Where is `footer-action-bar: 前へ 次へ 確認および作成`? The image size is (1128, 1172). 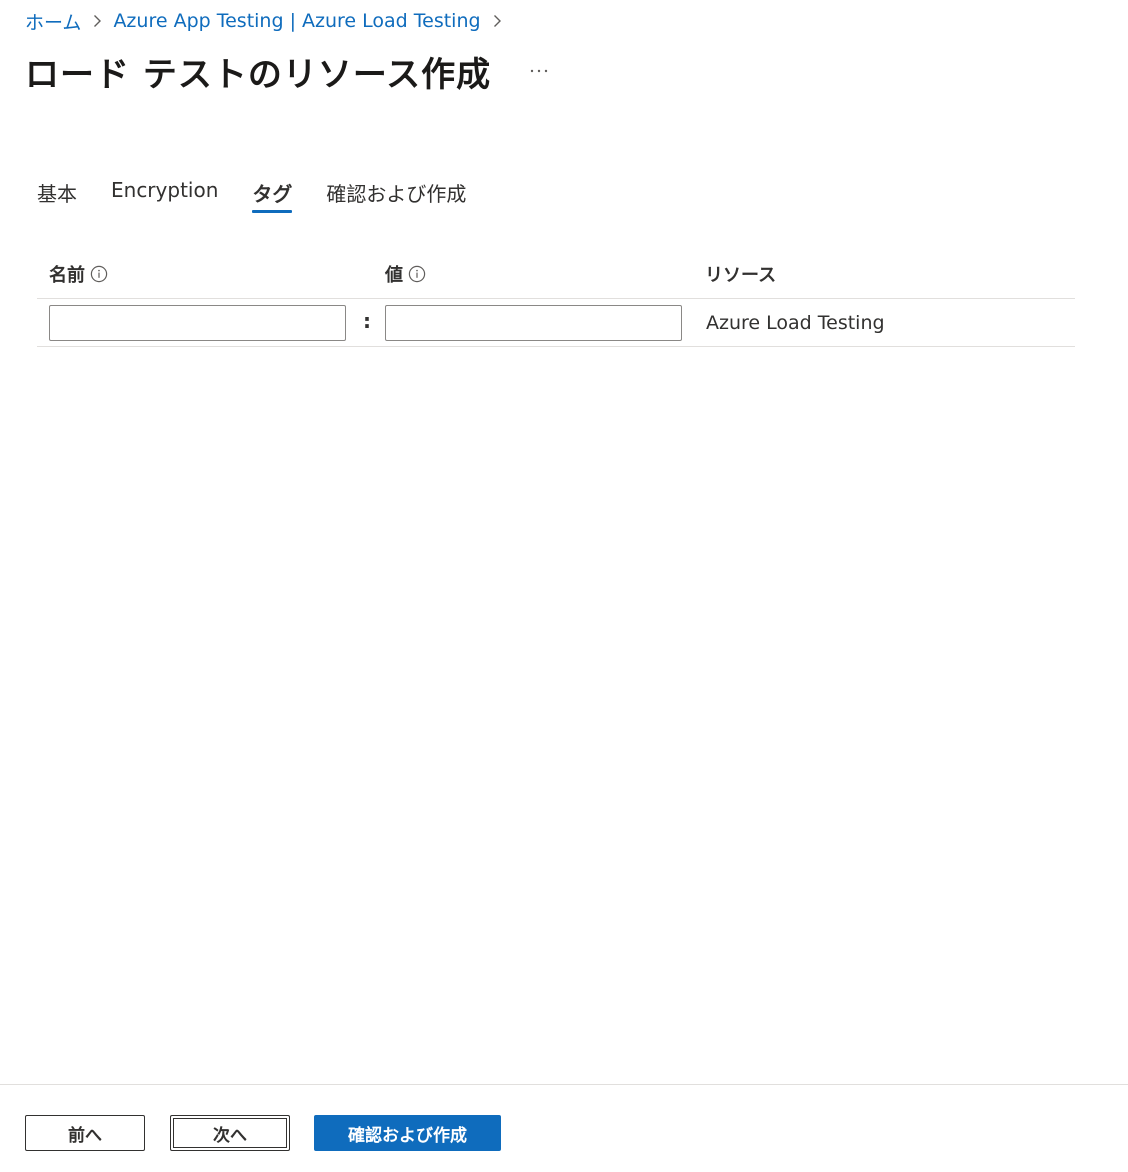 footer-action-bar: 前へ 次へ 確認および作成 is located at coordinates (564, 1128).